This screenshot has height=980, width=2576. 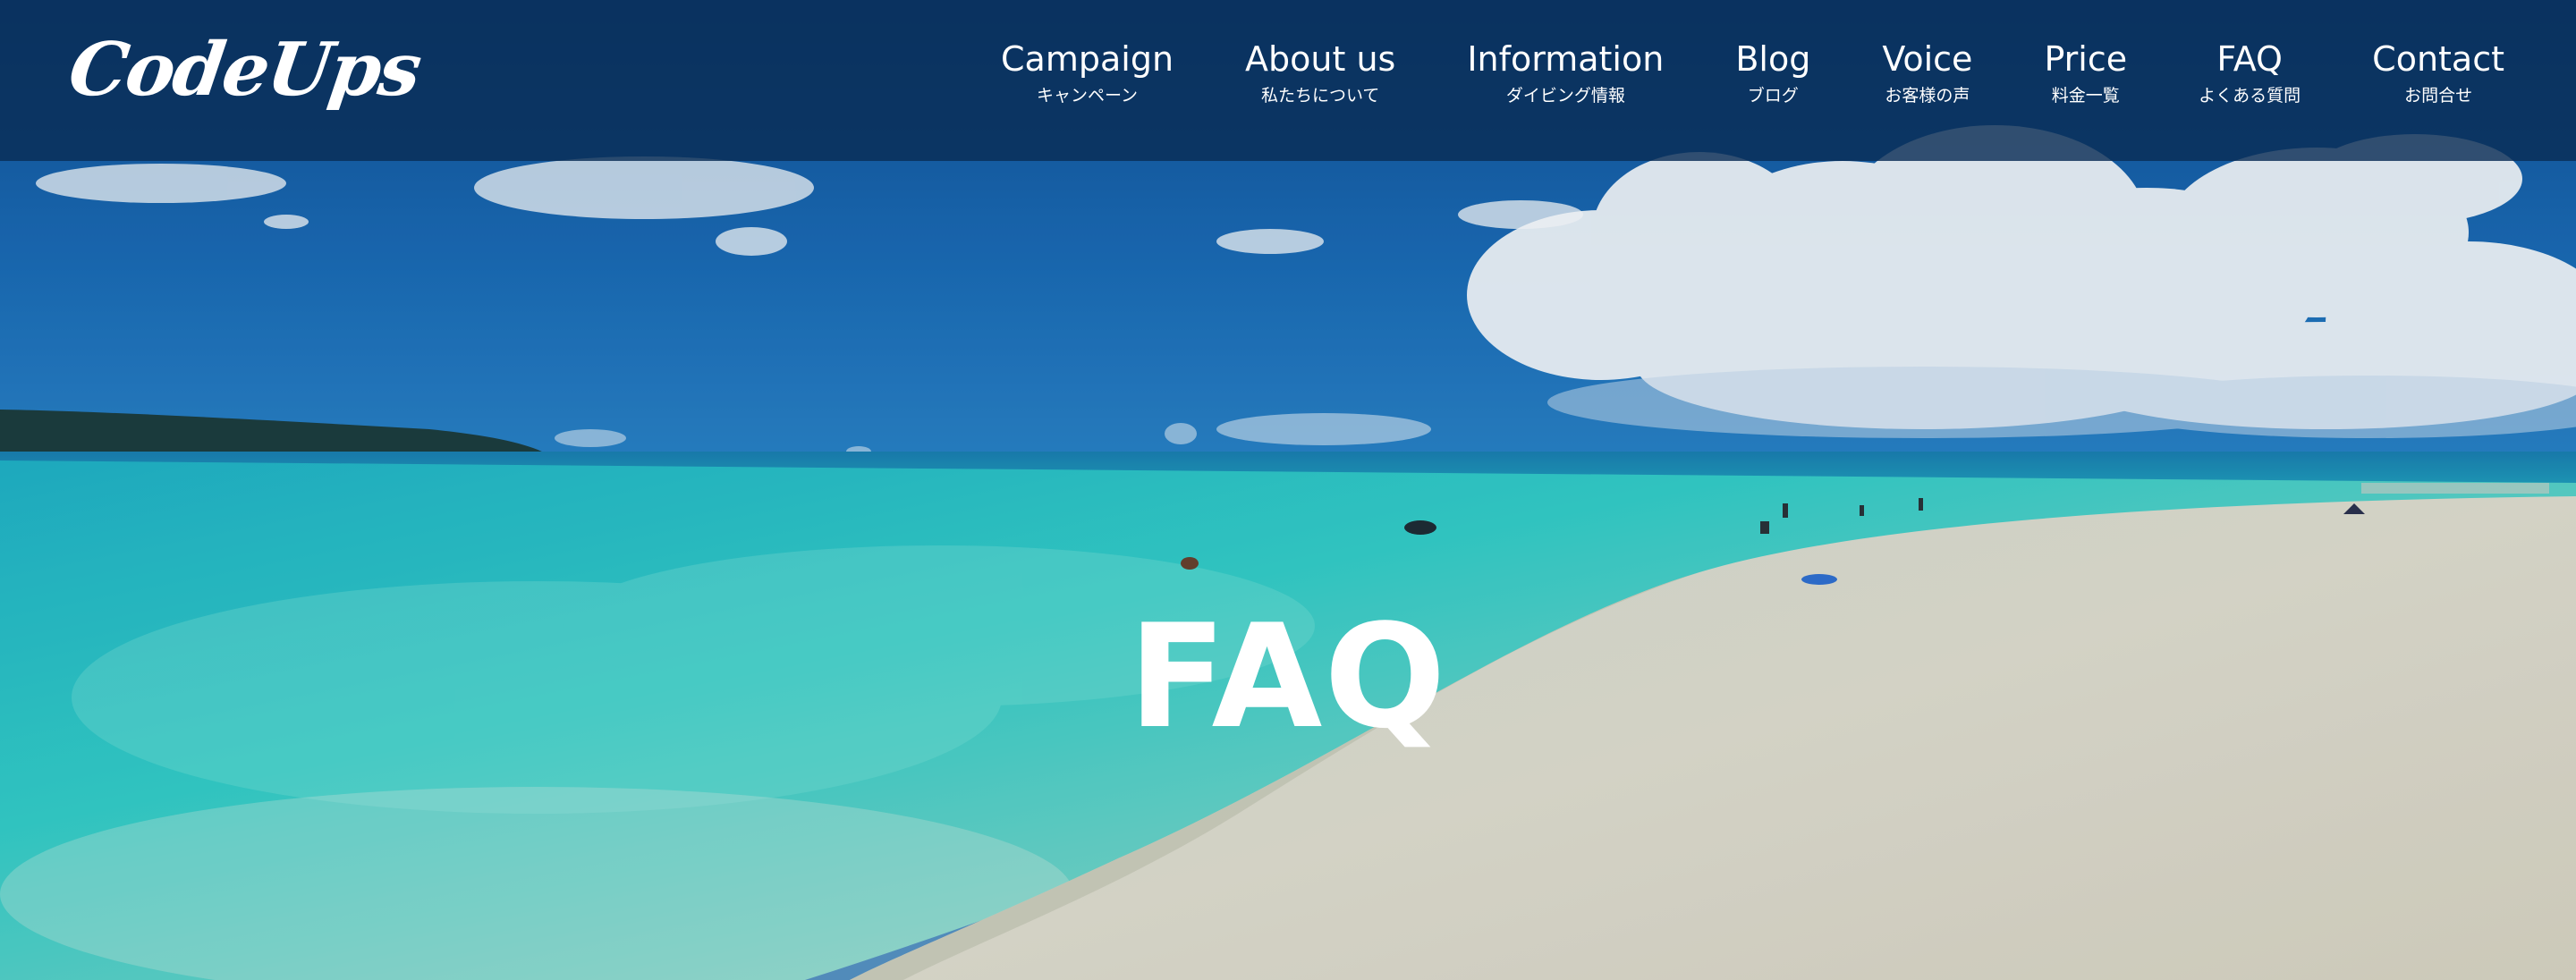 I want to click on nav-label-ja: お問合せ, so click(x=2438, y=96).